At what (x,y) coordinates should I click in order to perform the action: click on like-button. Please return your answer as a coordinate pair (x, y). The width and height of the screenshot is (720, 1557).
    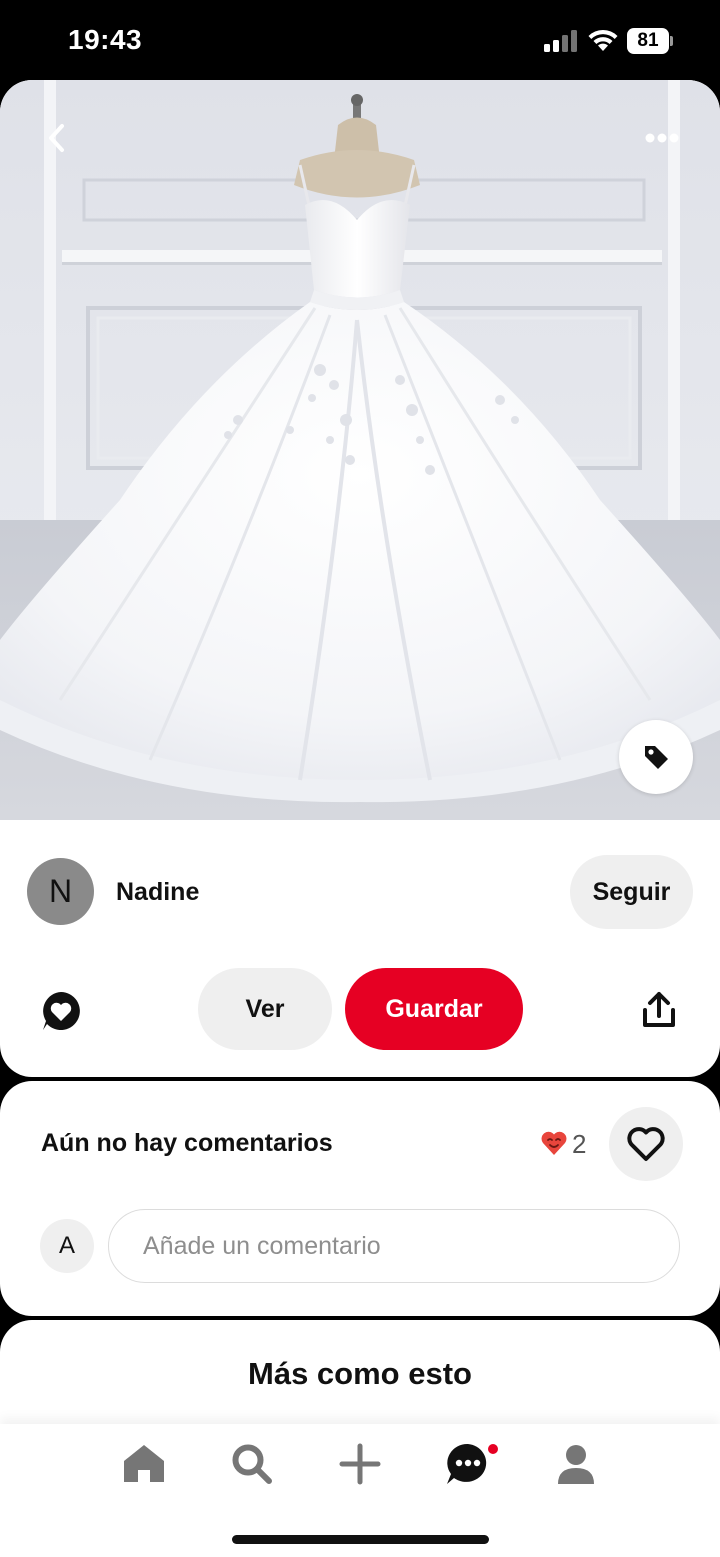
    Looking at the image, I should click on (646, 1144).